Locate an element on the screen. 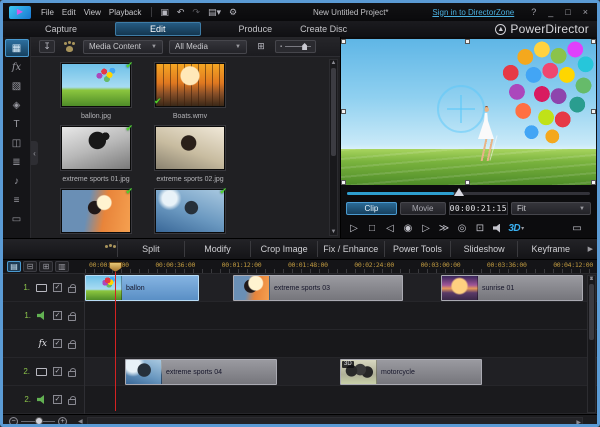 This screenshot has height=427, width=600. title-room-icon: T is located at coordinates (17, 124).